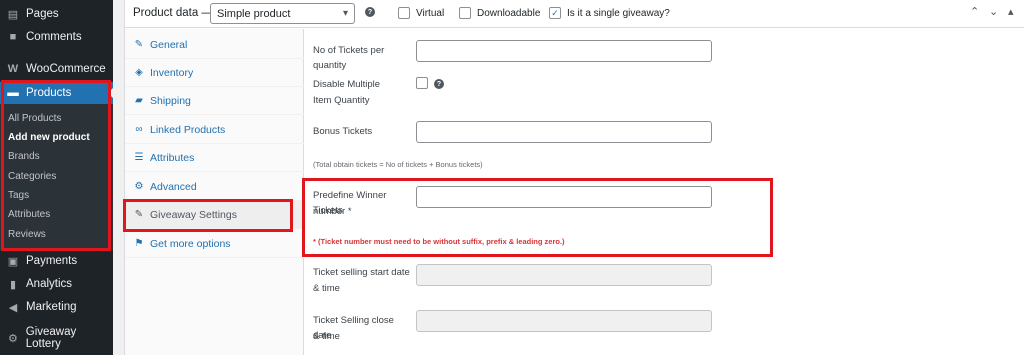  Describe the element at coordinates (110, 93) in the screenshot. I see `current-menu-arrow` at that location.